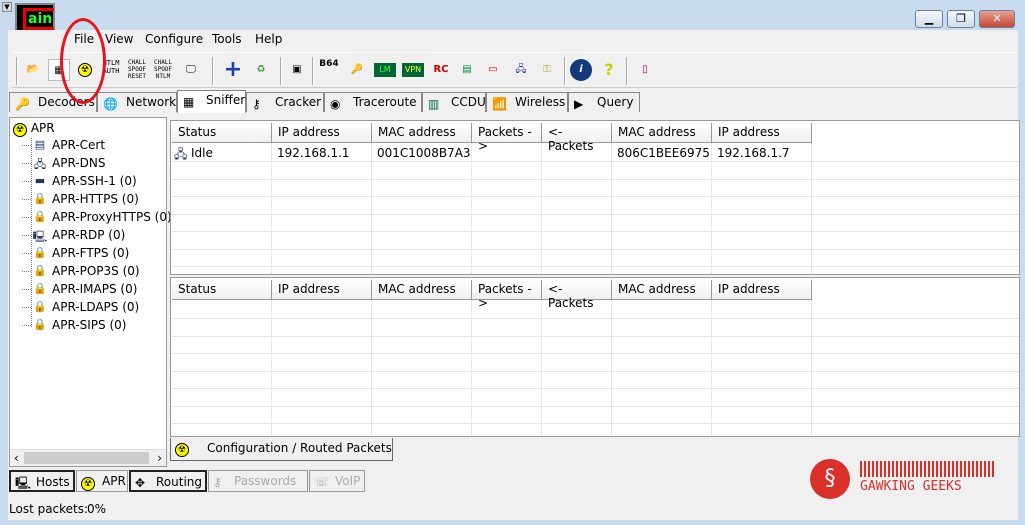  Describe the element at coordinates (33, 70) in the screenshot. I see `open-icon: 📂` at that location.